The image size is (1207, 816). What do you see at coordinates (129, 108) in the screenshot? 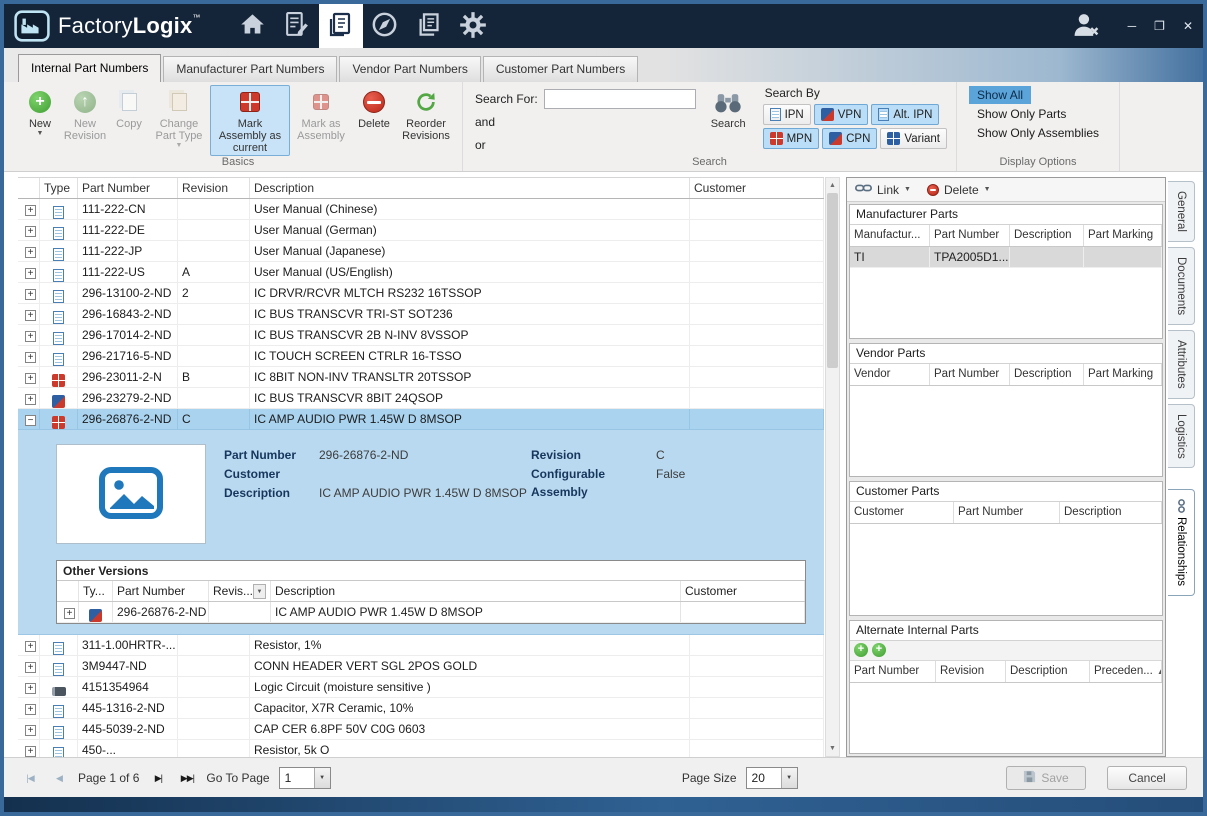
I see `copy-button: Copy` at bounding box center [129, 108].